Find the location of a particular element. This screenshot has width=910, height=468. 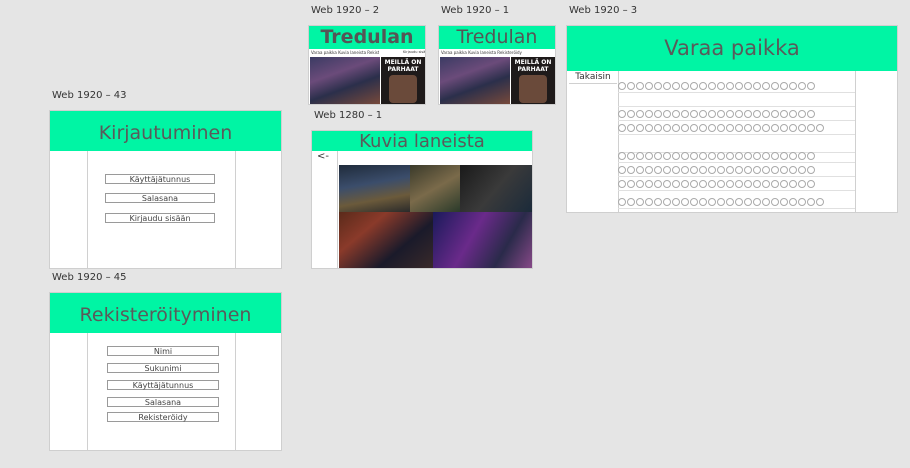

artboard-label-web43: Web 1920 – 43 is located at coordinates (89, 95).